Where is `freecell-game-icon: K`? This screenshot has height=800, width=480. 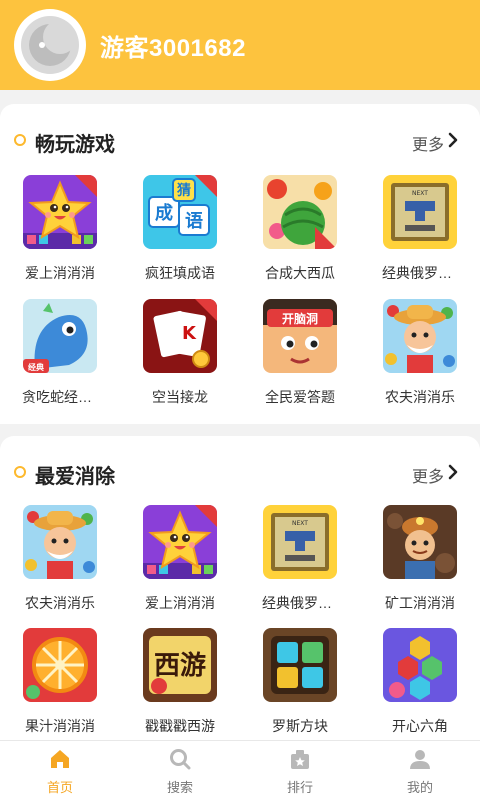
freecell-game-icon: K is located at coordinates (180, 336).